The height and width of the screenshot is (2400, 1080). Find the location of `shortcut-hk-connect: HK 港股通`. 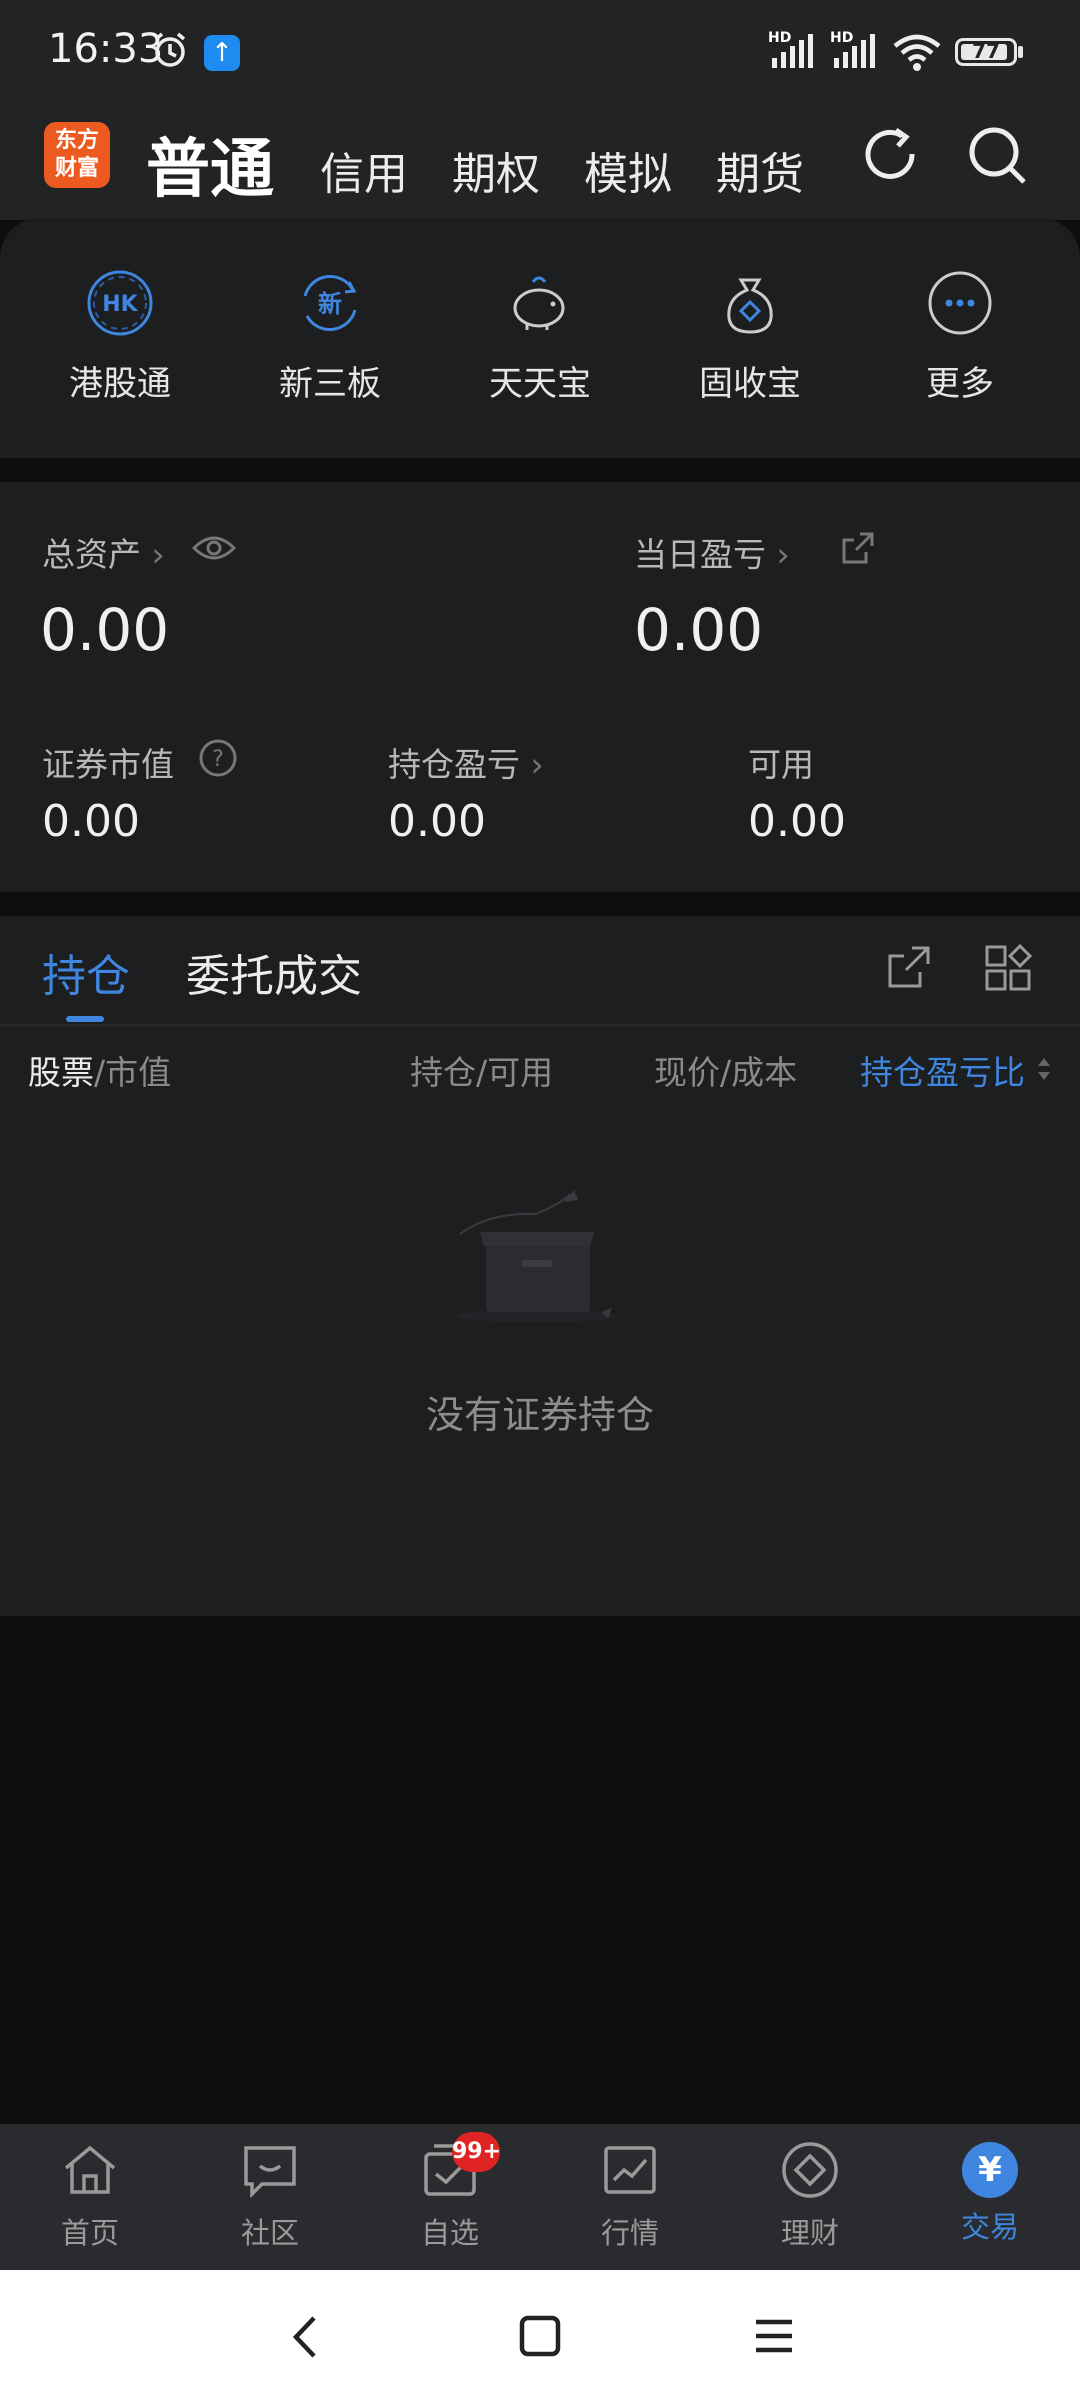

shortcut-hk-connect: HK 港股通 is located at coordinates (120, 336).